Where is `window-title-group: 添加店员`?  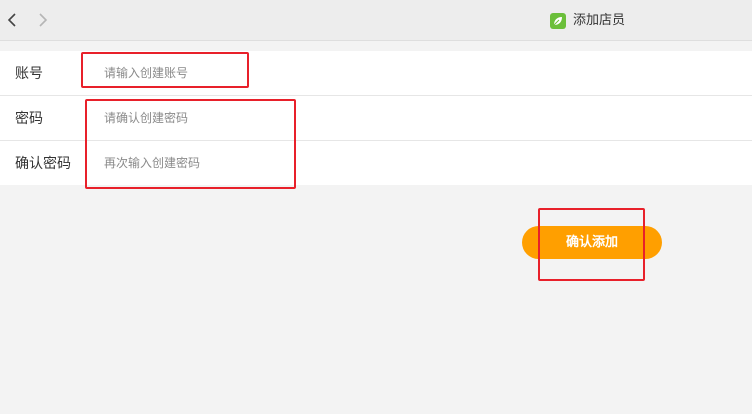
window-title-group: 添加店员 is located at coordinates (587, 21).